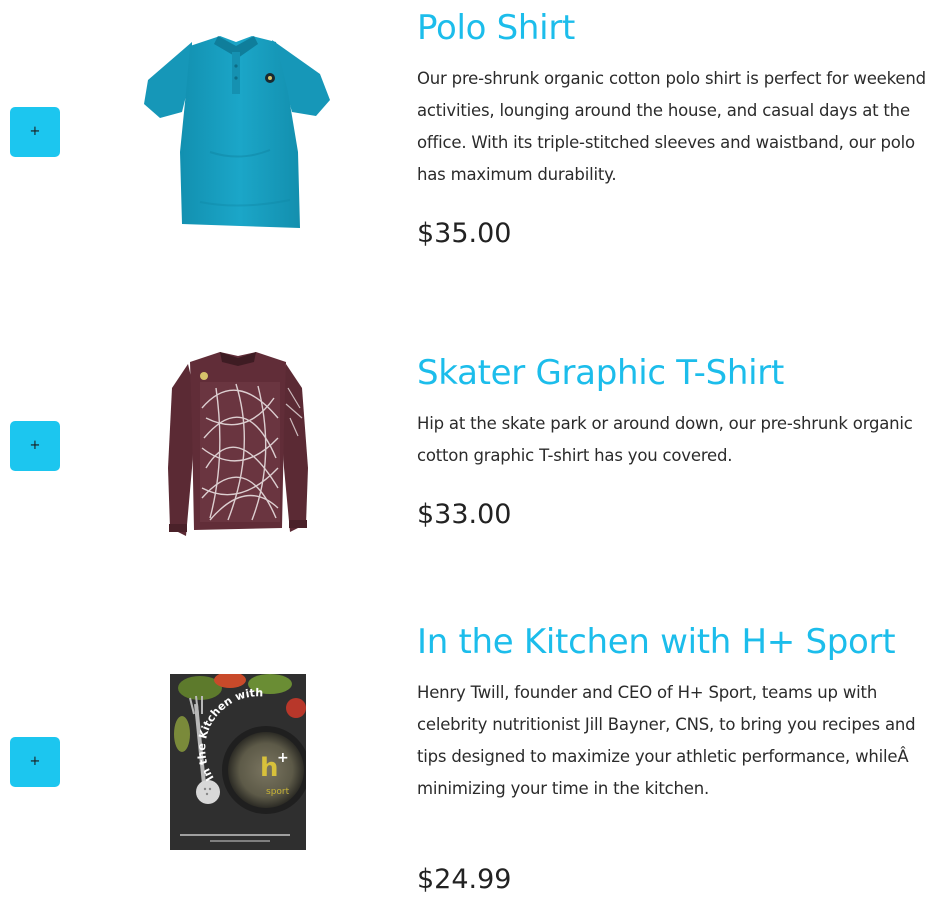 Image resolution: width=949 pixels, height=897 pixels. I want to click on cookbook-cover-image: In the Kitchen with h + sport, so click(238, 762).